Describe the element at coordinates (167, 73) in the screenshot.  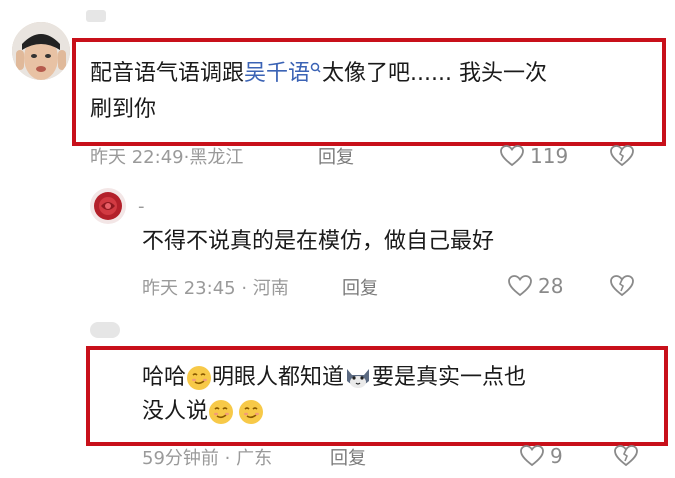
I see `comment-1-text-before: 配音语气语调跟` at that location.